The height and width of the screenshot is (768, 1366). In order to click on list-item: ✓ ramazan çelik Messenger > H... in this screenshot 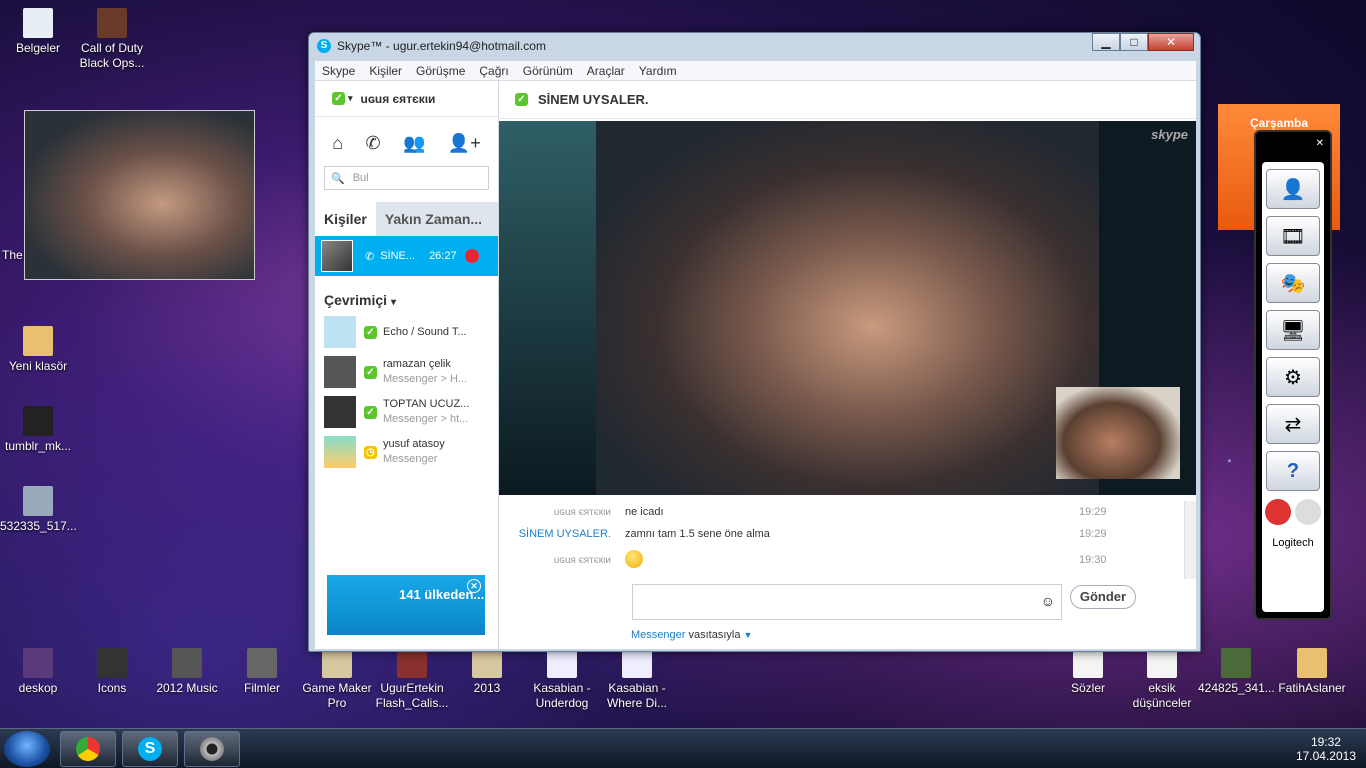, I will do `click(406, 372)`.